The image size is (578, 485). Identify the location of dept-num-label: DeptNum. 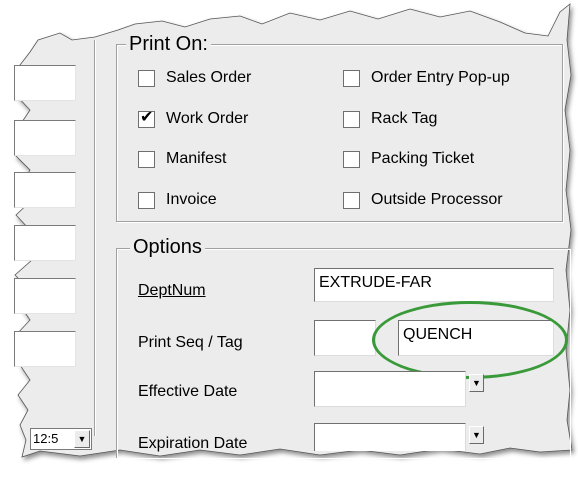
(172, 290).